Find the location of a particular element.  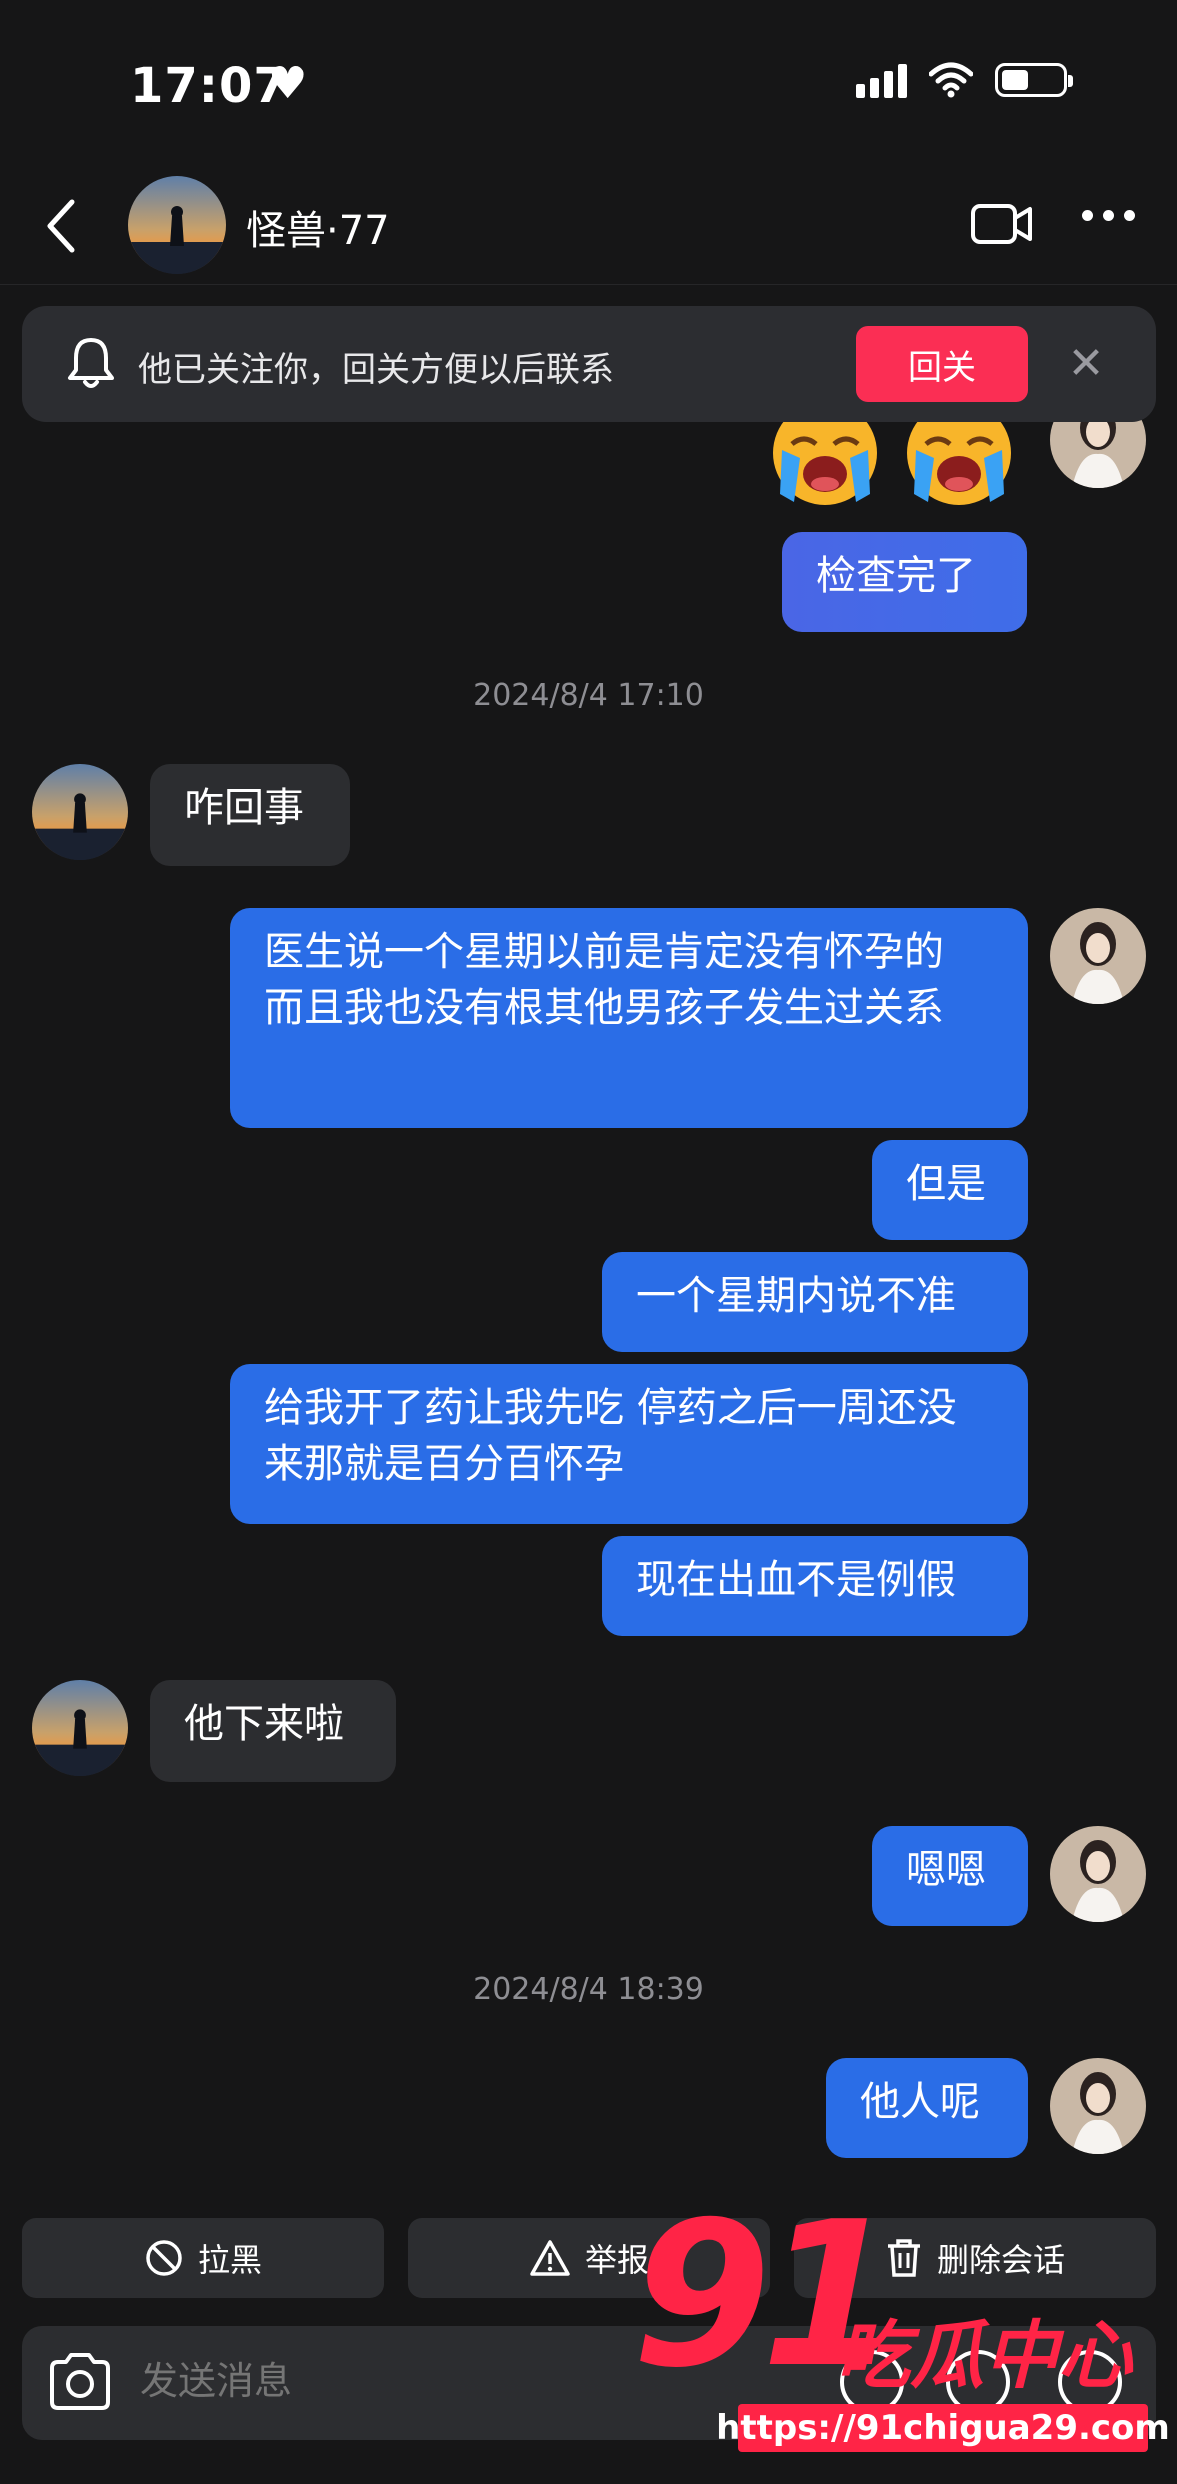

watermark-text: 吃瓜中心 is located at coordinates (984, 2356).